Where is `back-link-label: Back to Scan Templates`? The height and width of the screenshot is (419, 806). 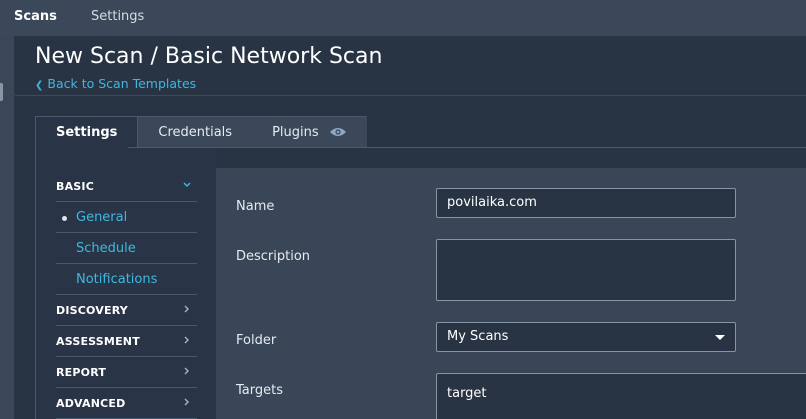 back-link-label: Back to Scan Templates is located at coordinates (122, 83).